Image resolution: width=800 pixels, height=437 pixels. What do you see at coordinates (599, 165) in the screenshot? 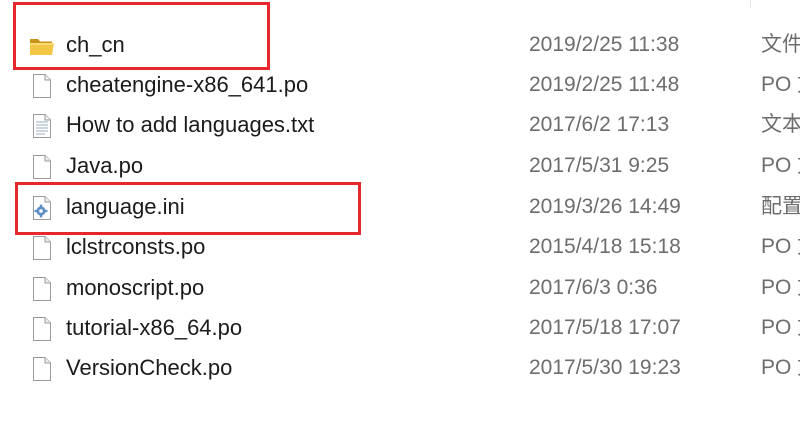
I see `file-date: 2017/5/31 9:25` at bounding box center [599, 165].